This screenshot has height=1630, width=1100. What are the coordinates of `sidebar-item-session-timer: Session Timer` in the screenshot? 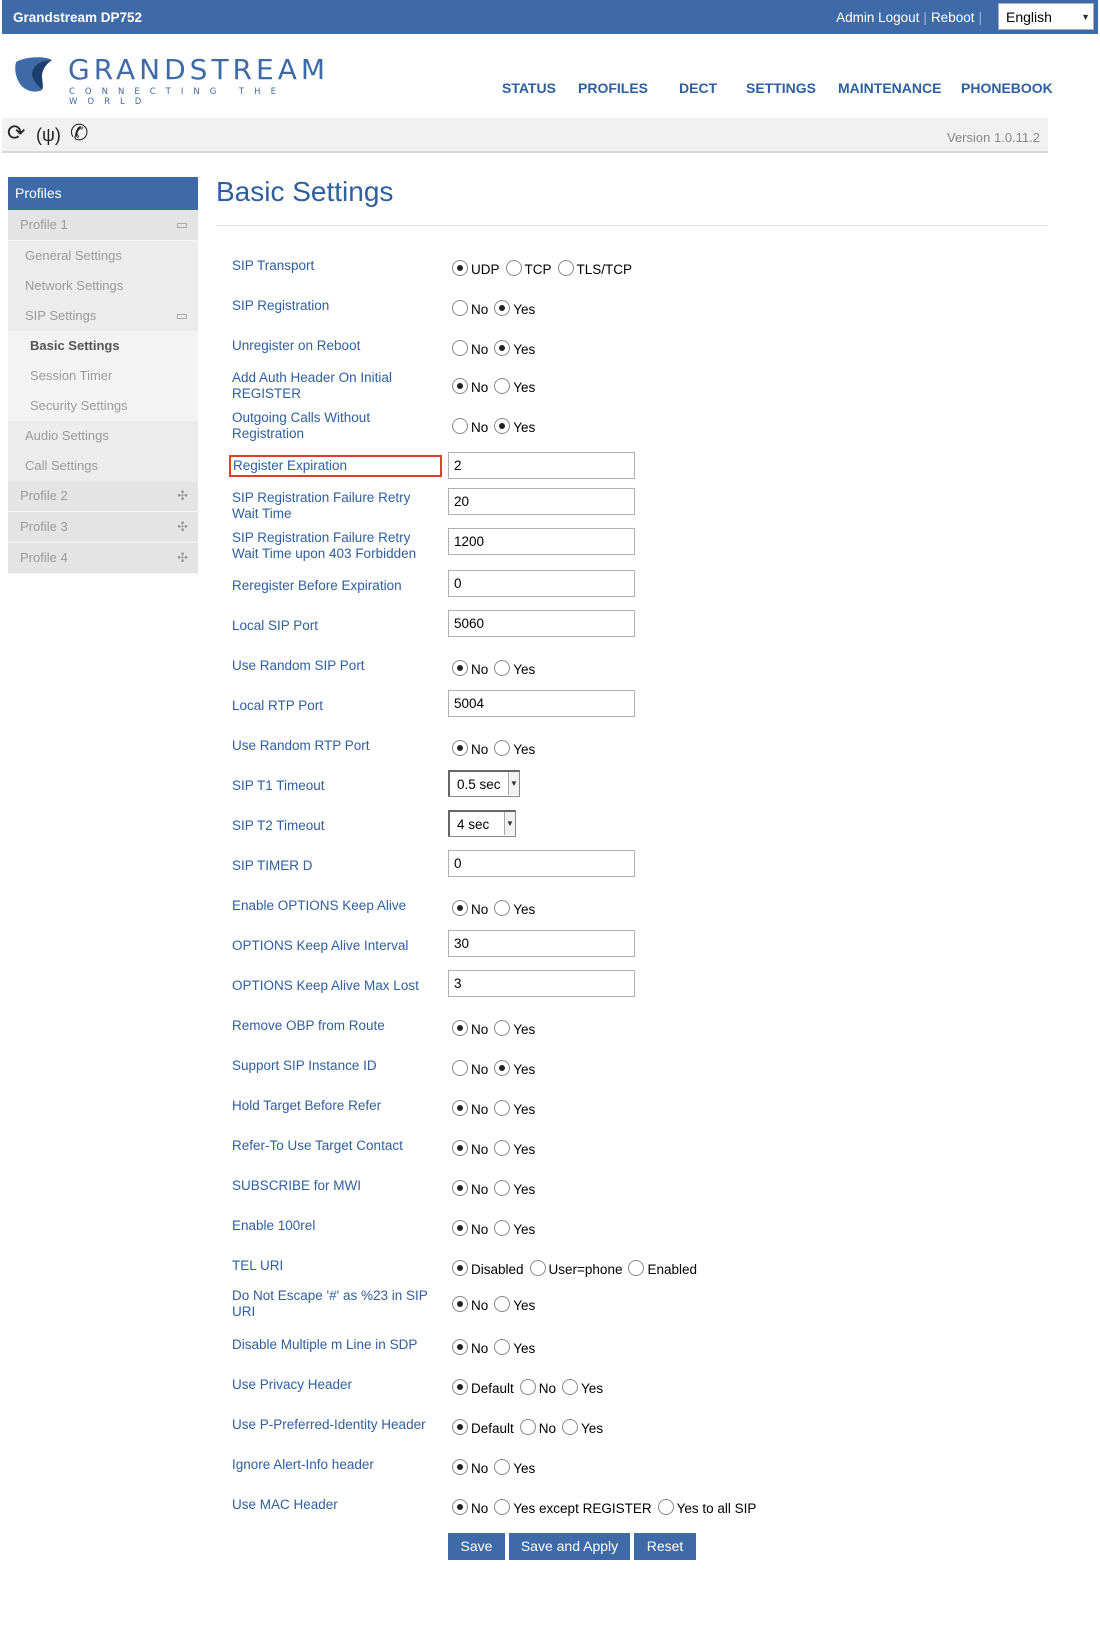 It's located at (103, 376).